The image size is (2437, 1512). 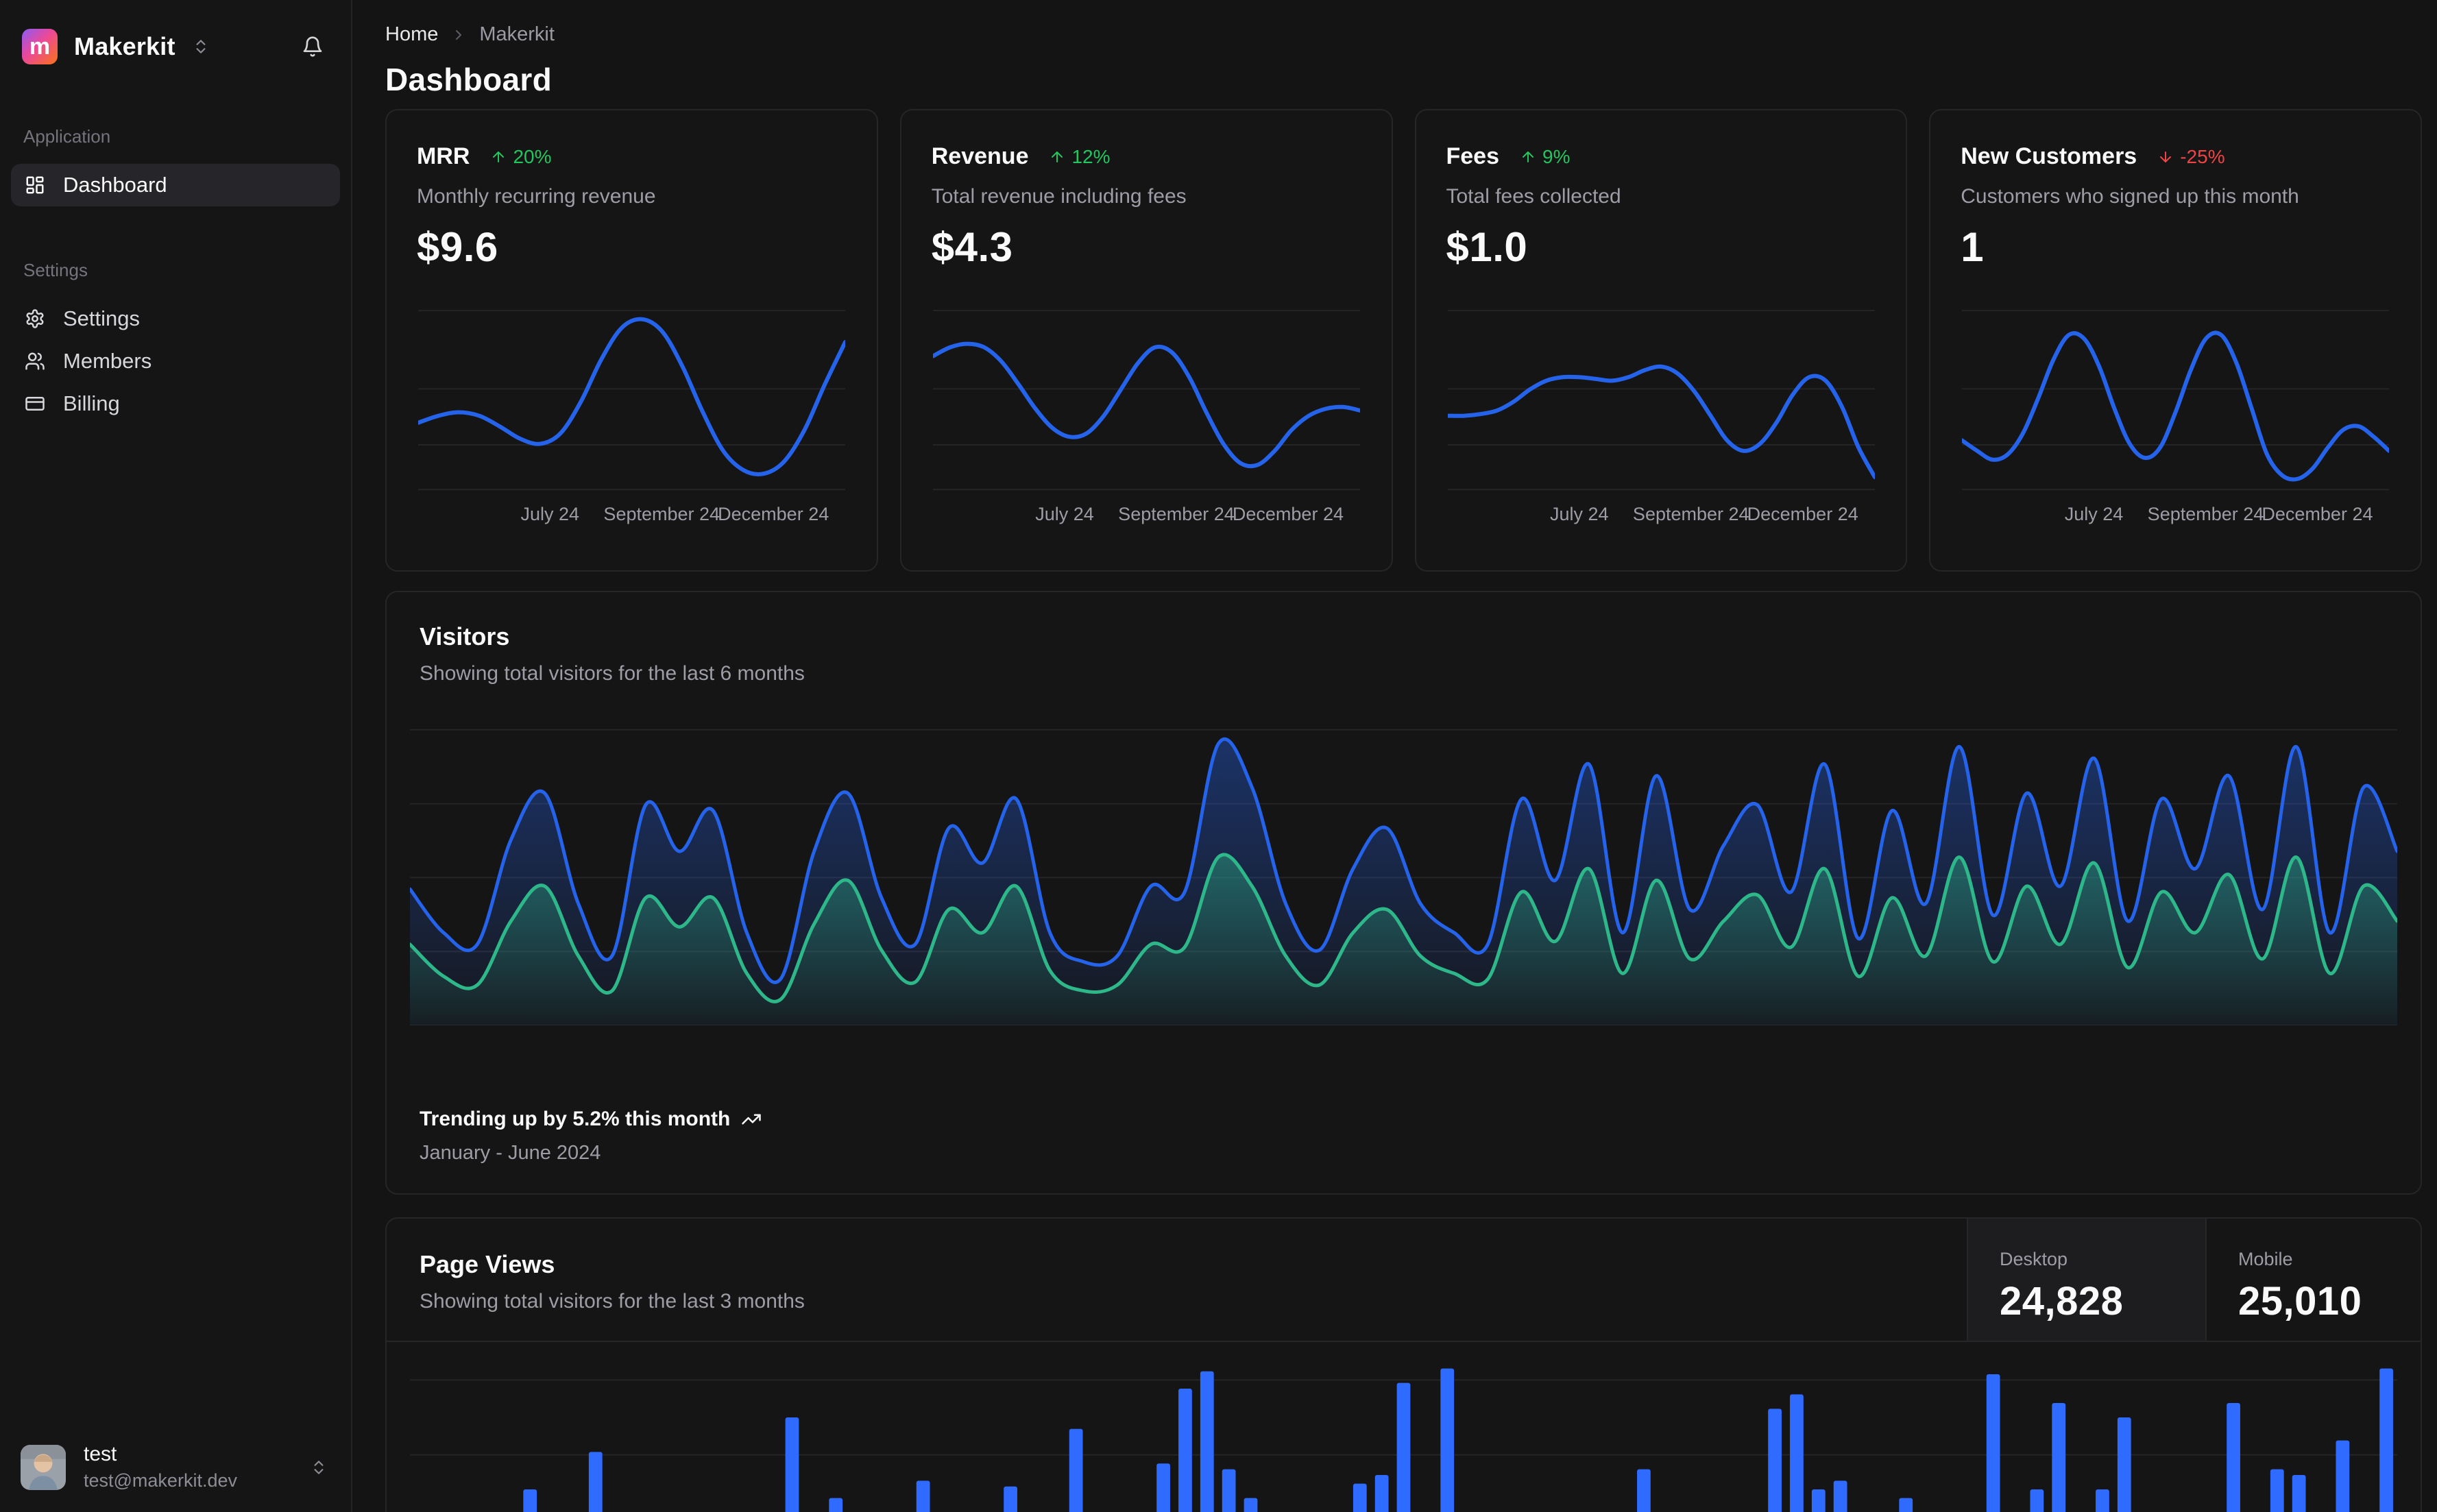 What do you see at coordinates (35, 185) in the screenshot?
I see `dashboard-icon` at bounding box center [35, 185].